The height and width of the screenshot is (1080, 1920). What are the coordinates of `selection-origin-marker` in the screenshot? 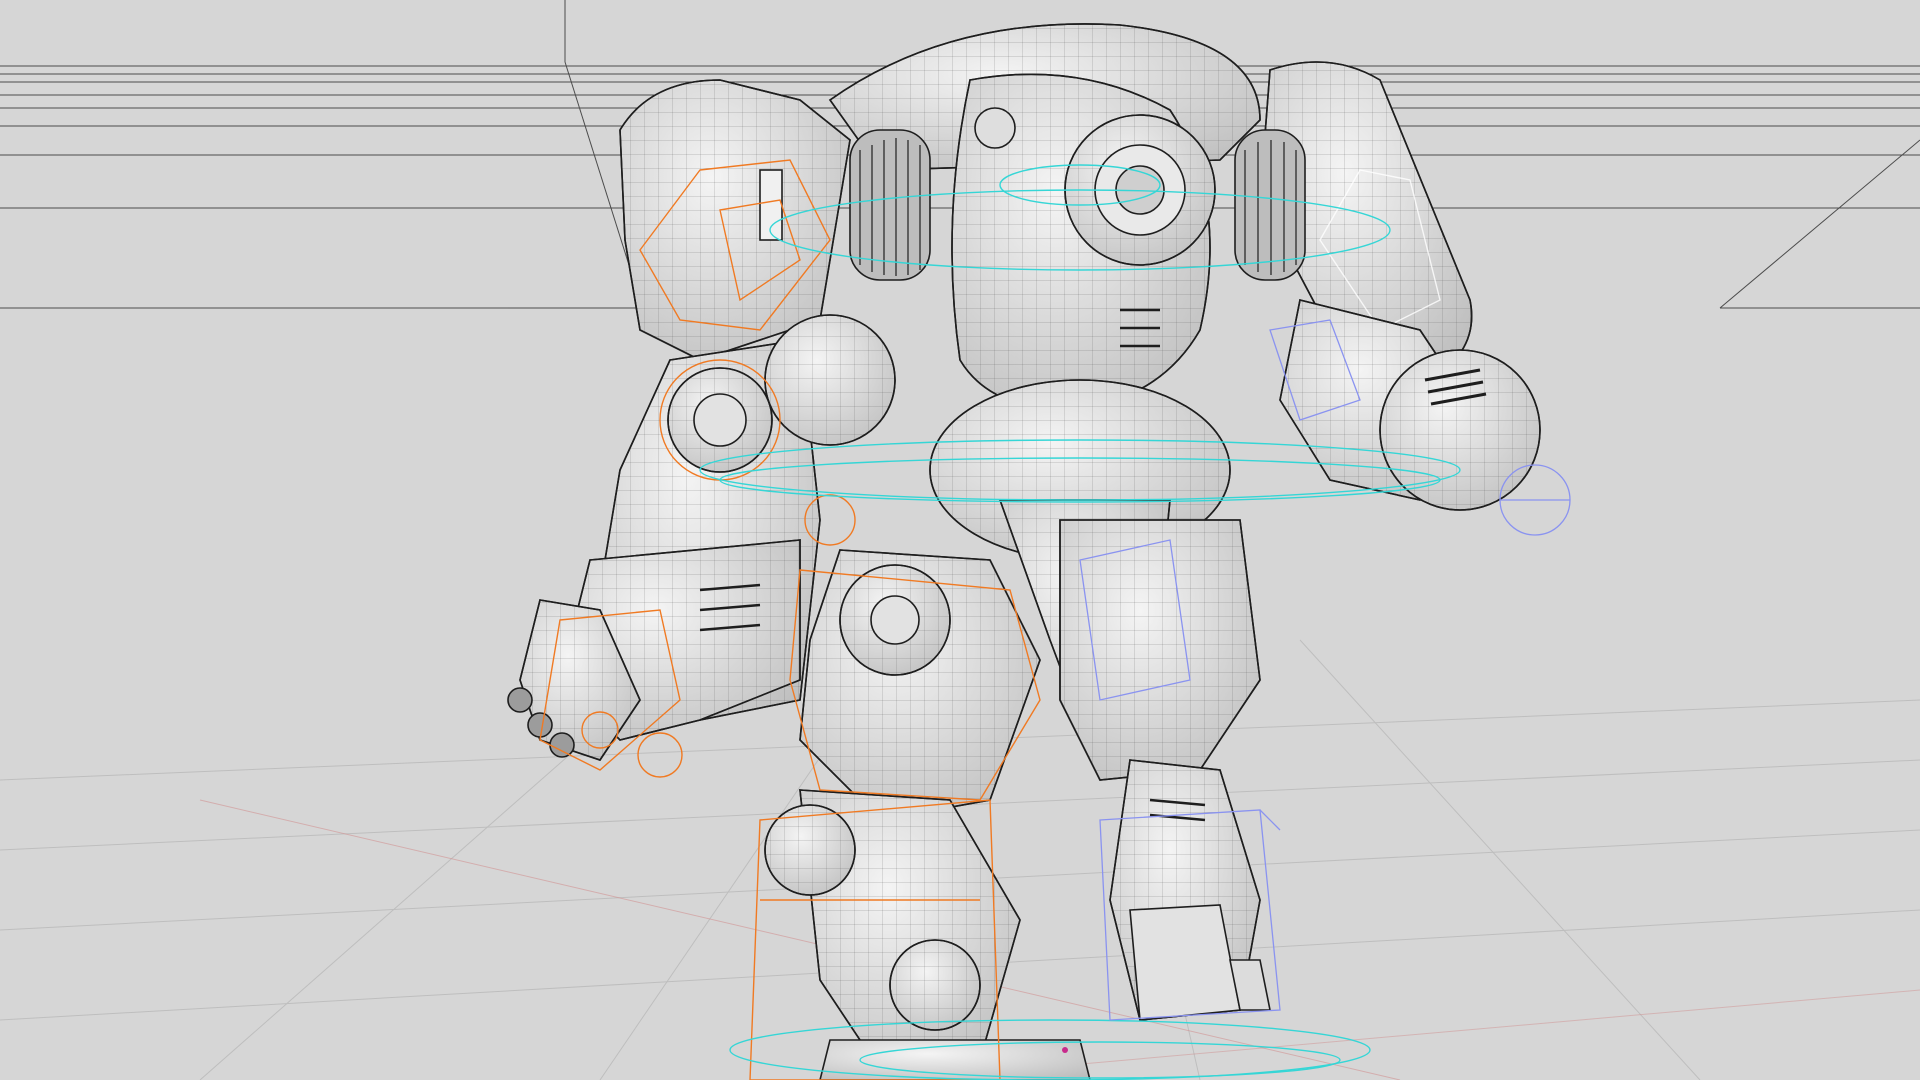 It's located at (1065, 1050).